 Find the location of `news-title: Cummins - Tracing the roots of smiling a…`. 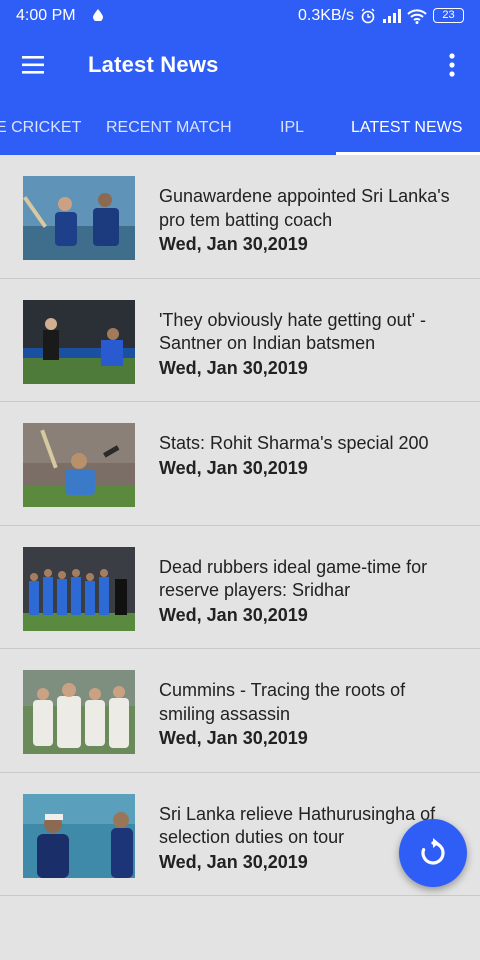

news-title: Cummins - Tracing the roots of smiling a… is located at coordinates (282, 702).